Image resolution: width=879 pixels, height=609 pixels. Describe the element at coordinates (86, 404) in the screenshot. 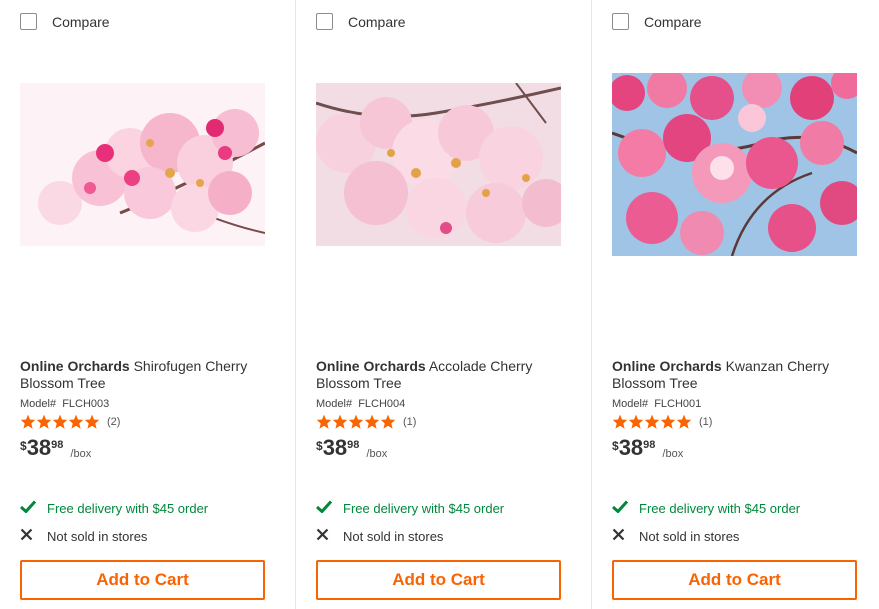

I see `model-value: FLCH003` at that location.